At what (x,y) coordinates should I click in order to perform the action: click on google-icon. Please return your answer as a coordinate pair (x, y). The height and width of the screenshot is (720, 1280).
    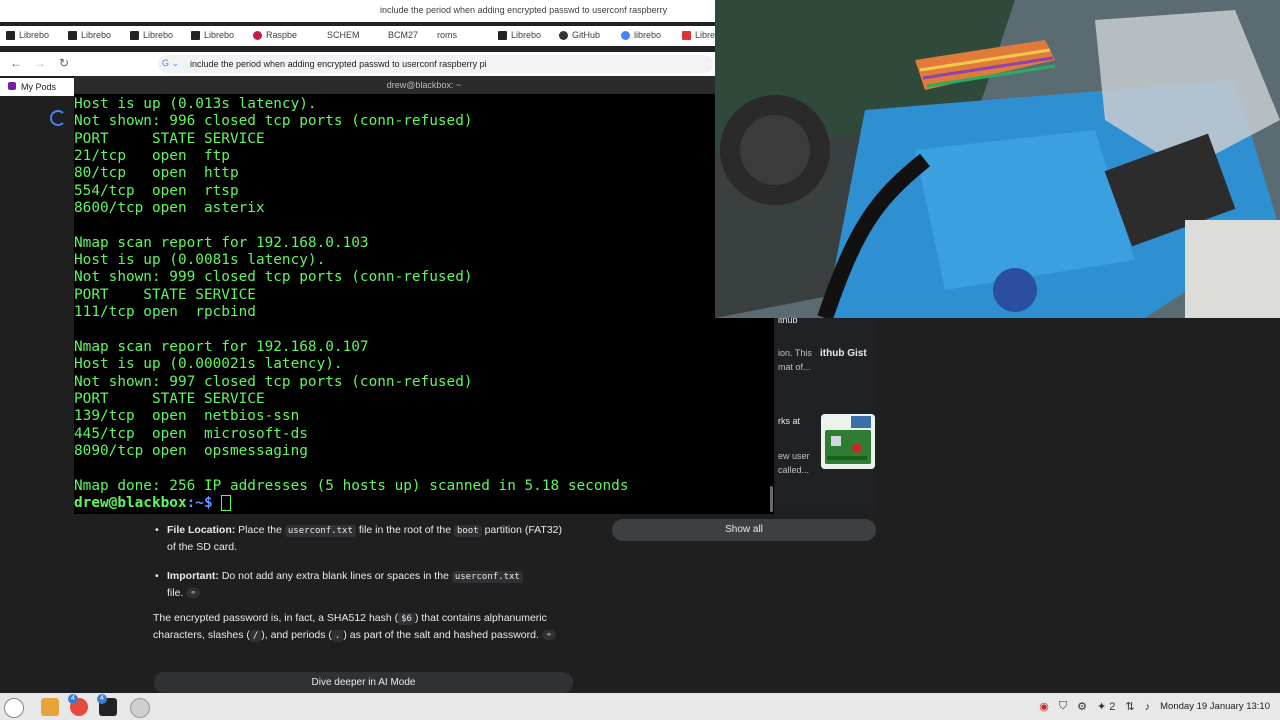
    Looking at the image, I should click on (625, 35).